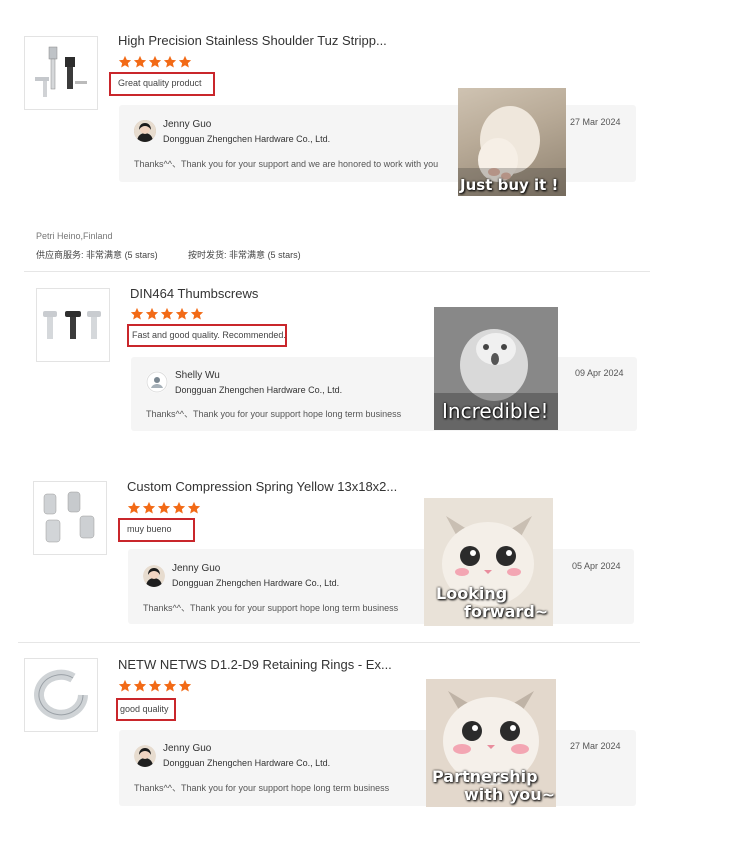  What do you see at coordinates (197, 375) in the screenshot?
I see `reply-author: Shelly Wu` at bounding box center [197, 375].